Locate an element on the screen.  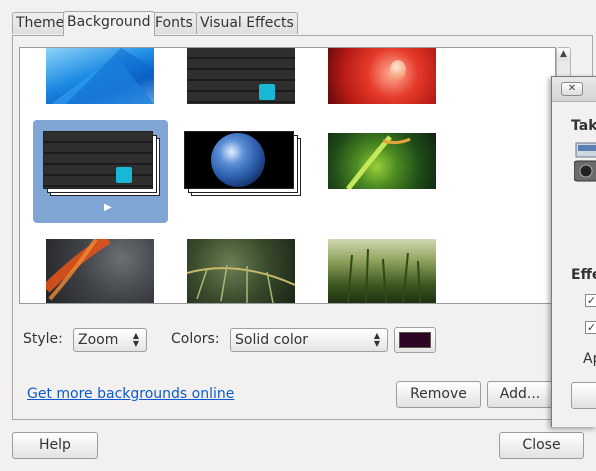
water-drop is located at coordinates (398, 70).